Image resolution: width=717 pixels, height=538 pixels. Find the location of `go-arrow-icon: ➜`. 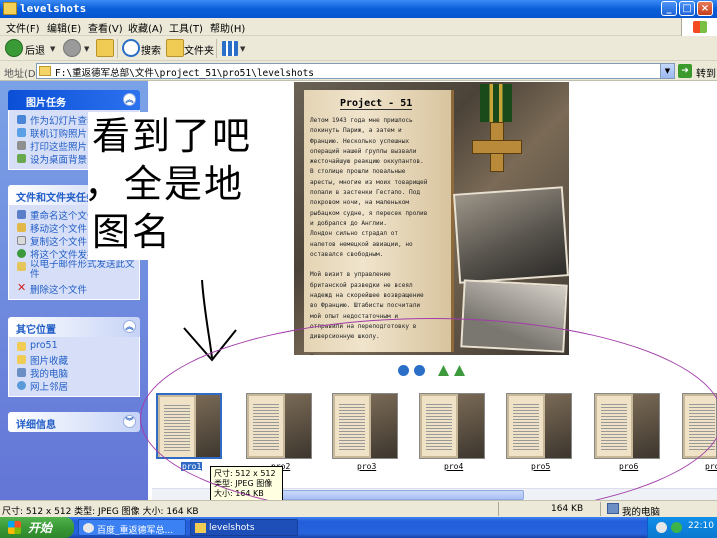

go-arrow-icon: ➜ is located at coordinates (685, 71).